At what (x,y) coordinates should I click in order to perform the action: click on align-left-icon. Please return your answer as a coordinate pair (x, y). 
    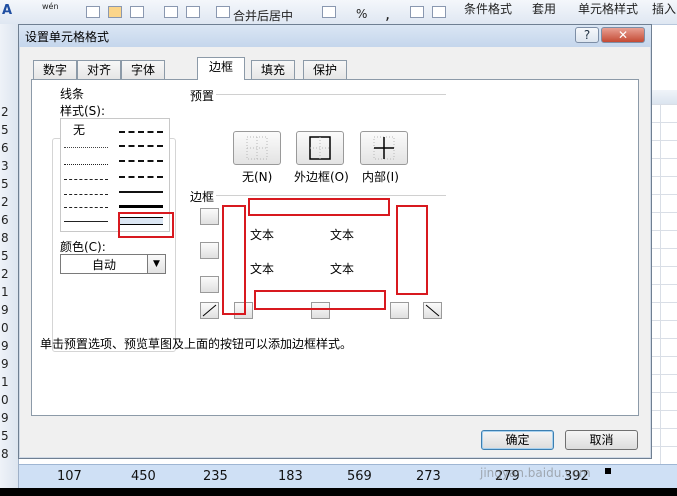
    Looking at the image, I should click on (93, 12).